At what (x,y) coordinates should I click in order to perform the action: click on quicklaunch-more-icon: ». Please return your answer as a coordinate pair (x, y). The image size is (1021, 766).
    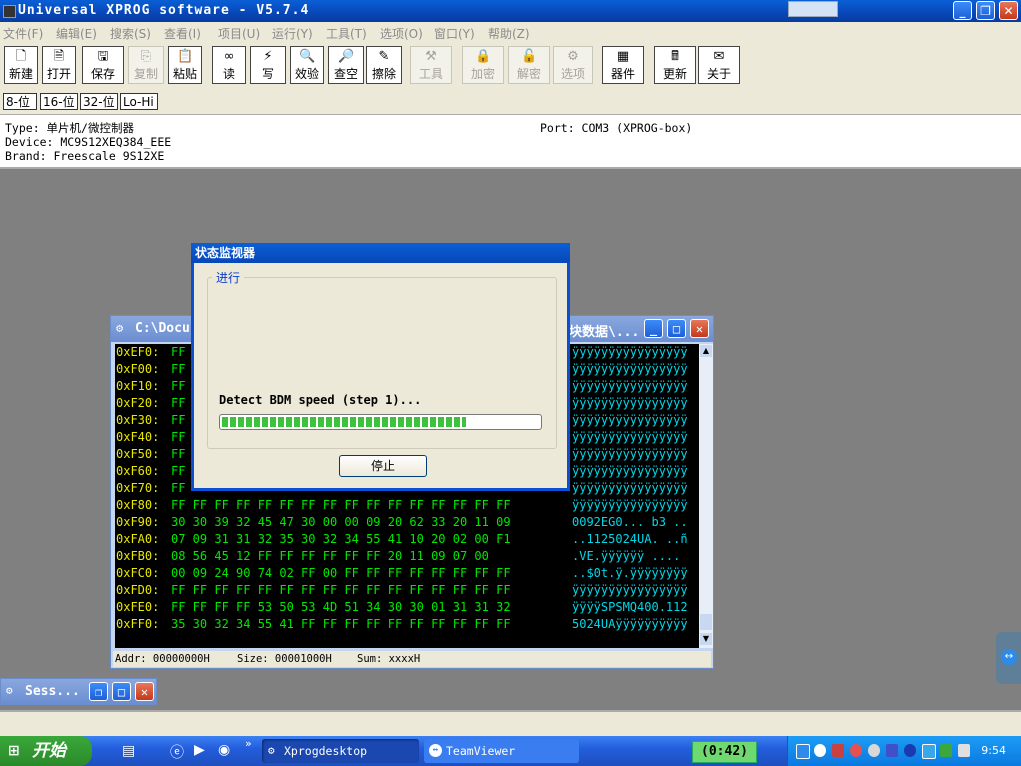
    Looking at the image, I should click on (248, 743).